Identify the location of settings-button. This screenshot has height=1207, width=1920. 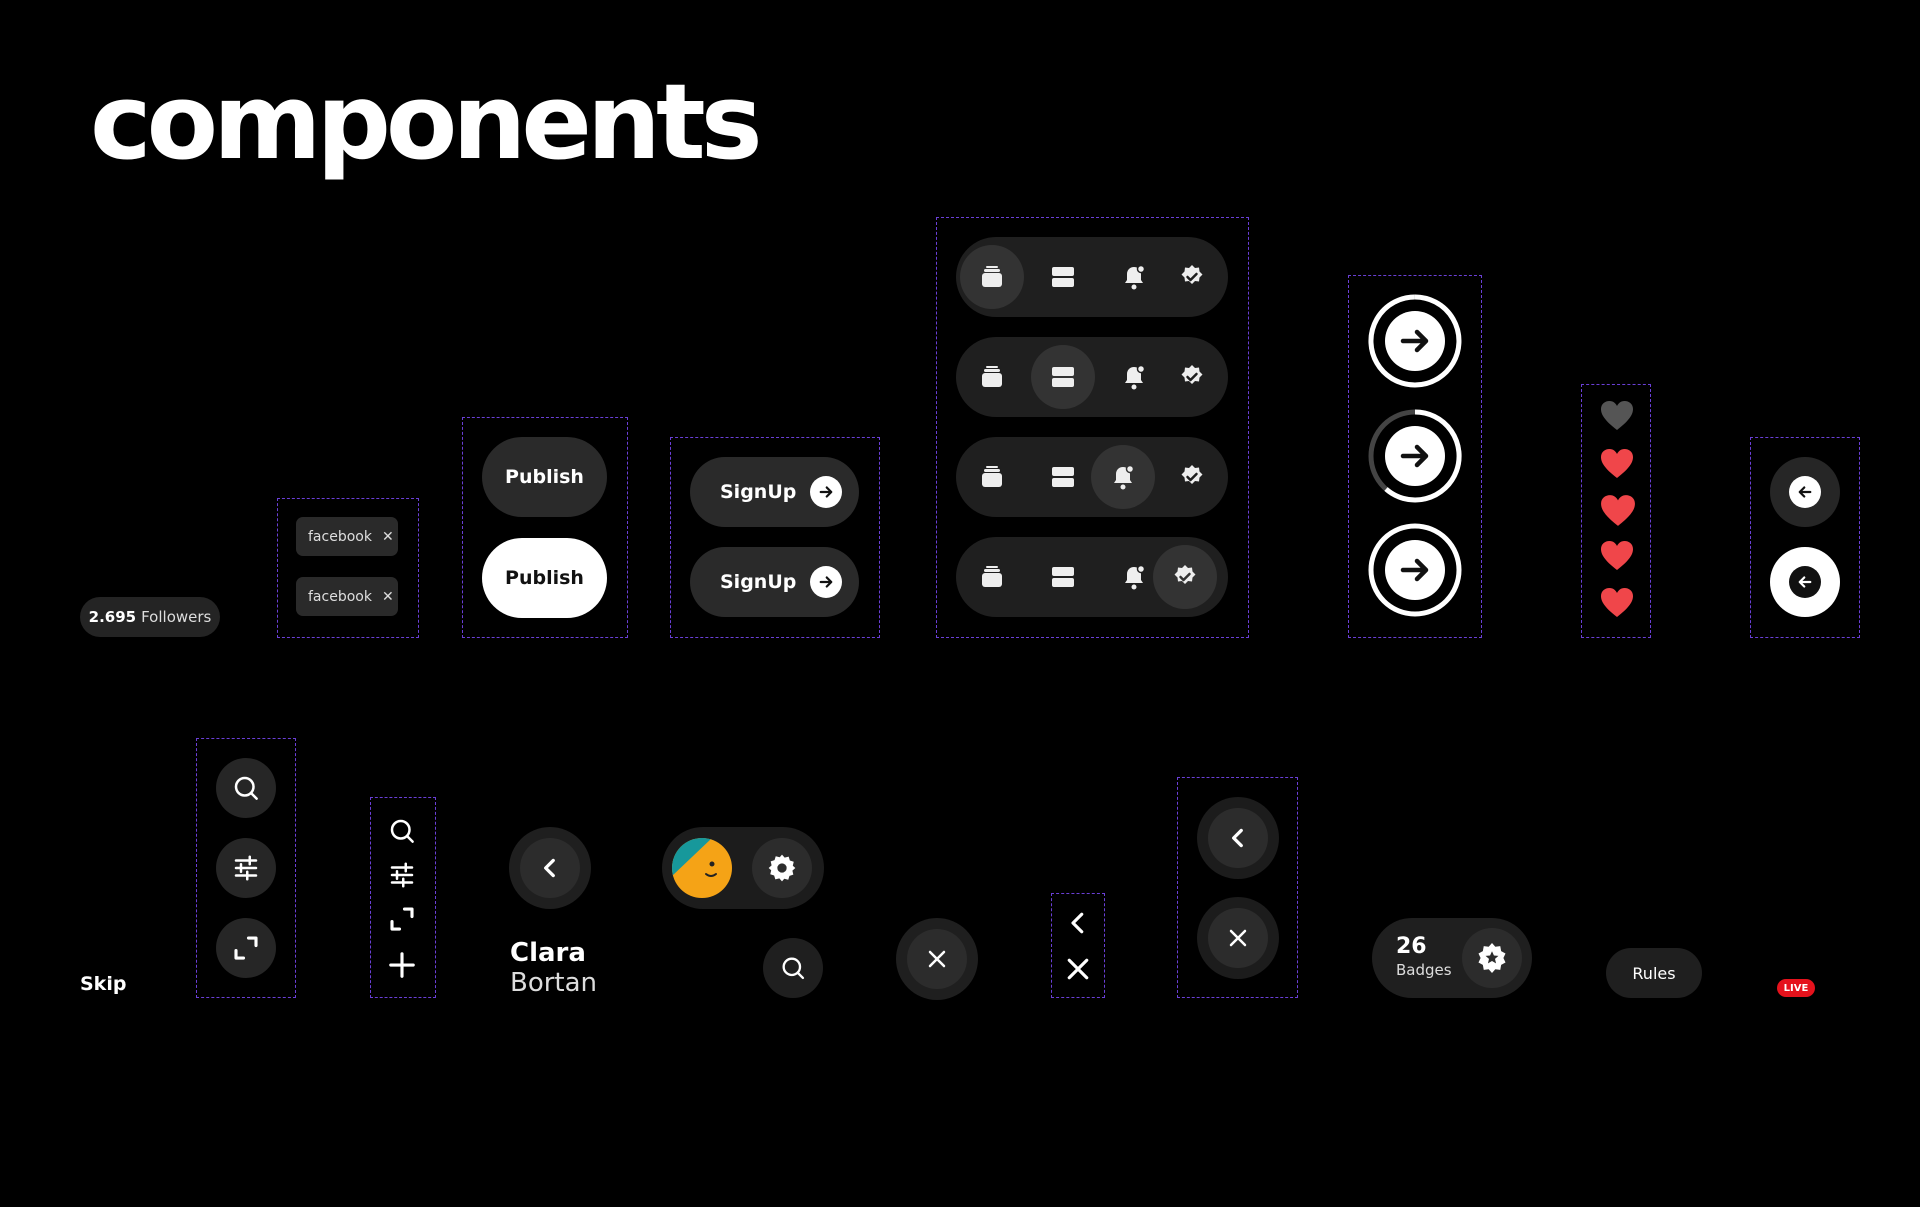
(782, 868).